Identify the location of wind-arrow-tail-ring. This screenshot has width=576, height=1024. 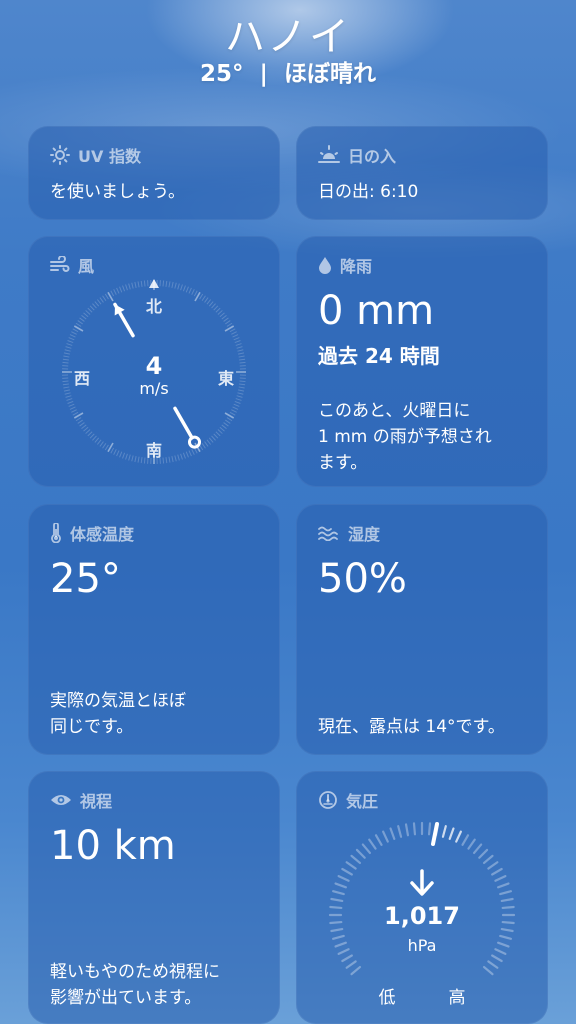
(194, 442).